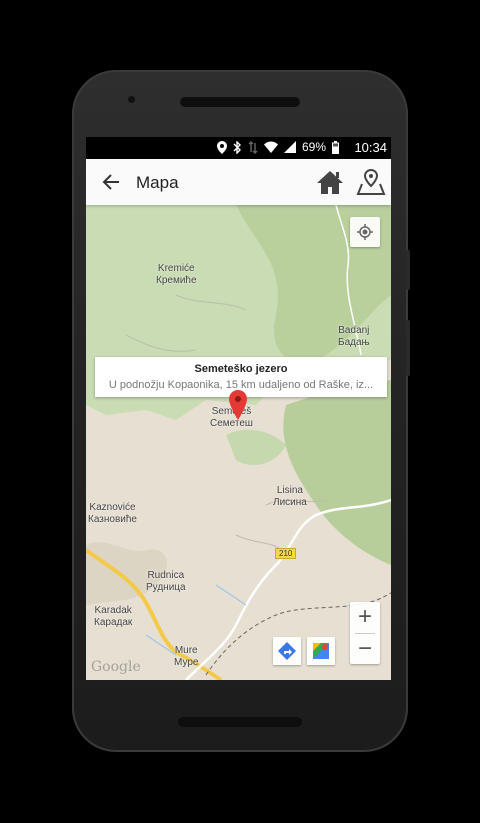 This screenshot has width=480, height=823. I want to click on place-label-karadak: Karadak Карадак, so click(113, 617).